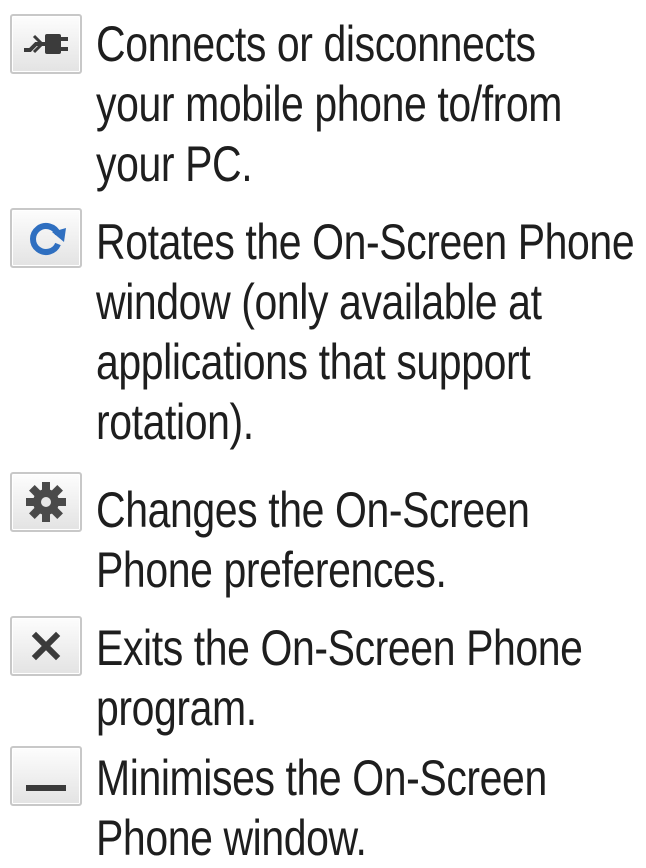 The height and width of the screenshot is (868, 646). Describe the element at coordinates (319, 302) in the screenshot. I see `rotate-description-line-2: window (only available at` at that location.